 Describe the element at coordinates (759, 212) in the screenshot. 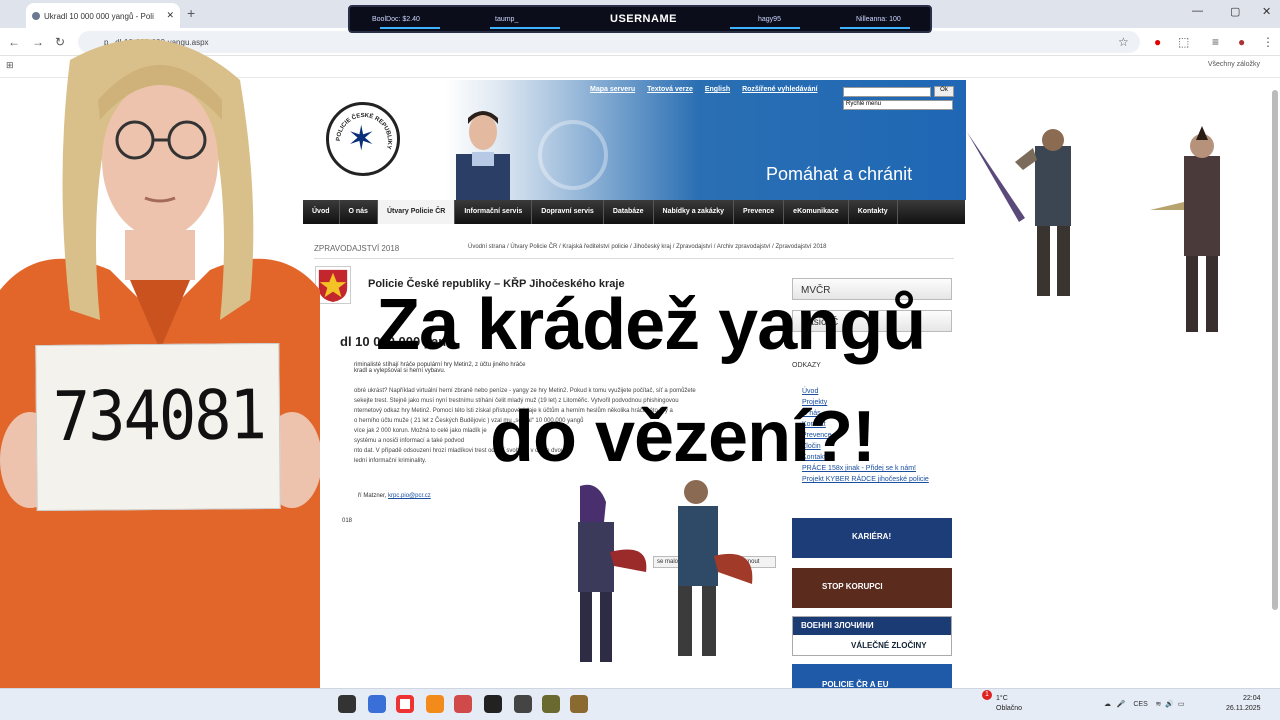

I see `menu-item: Prevence` at that location.